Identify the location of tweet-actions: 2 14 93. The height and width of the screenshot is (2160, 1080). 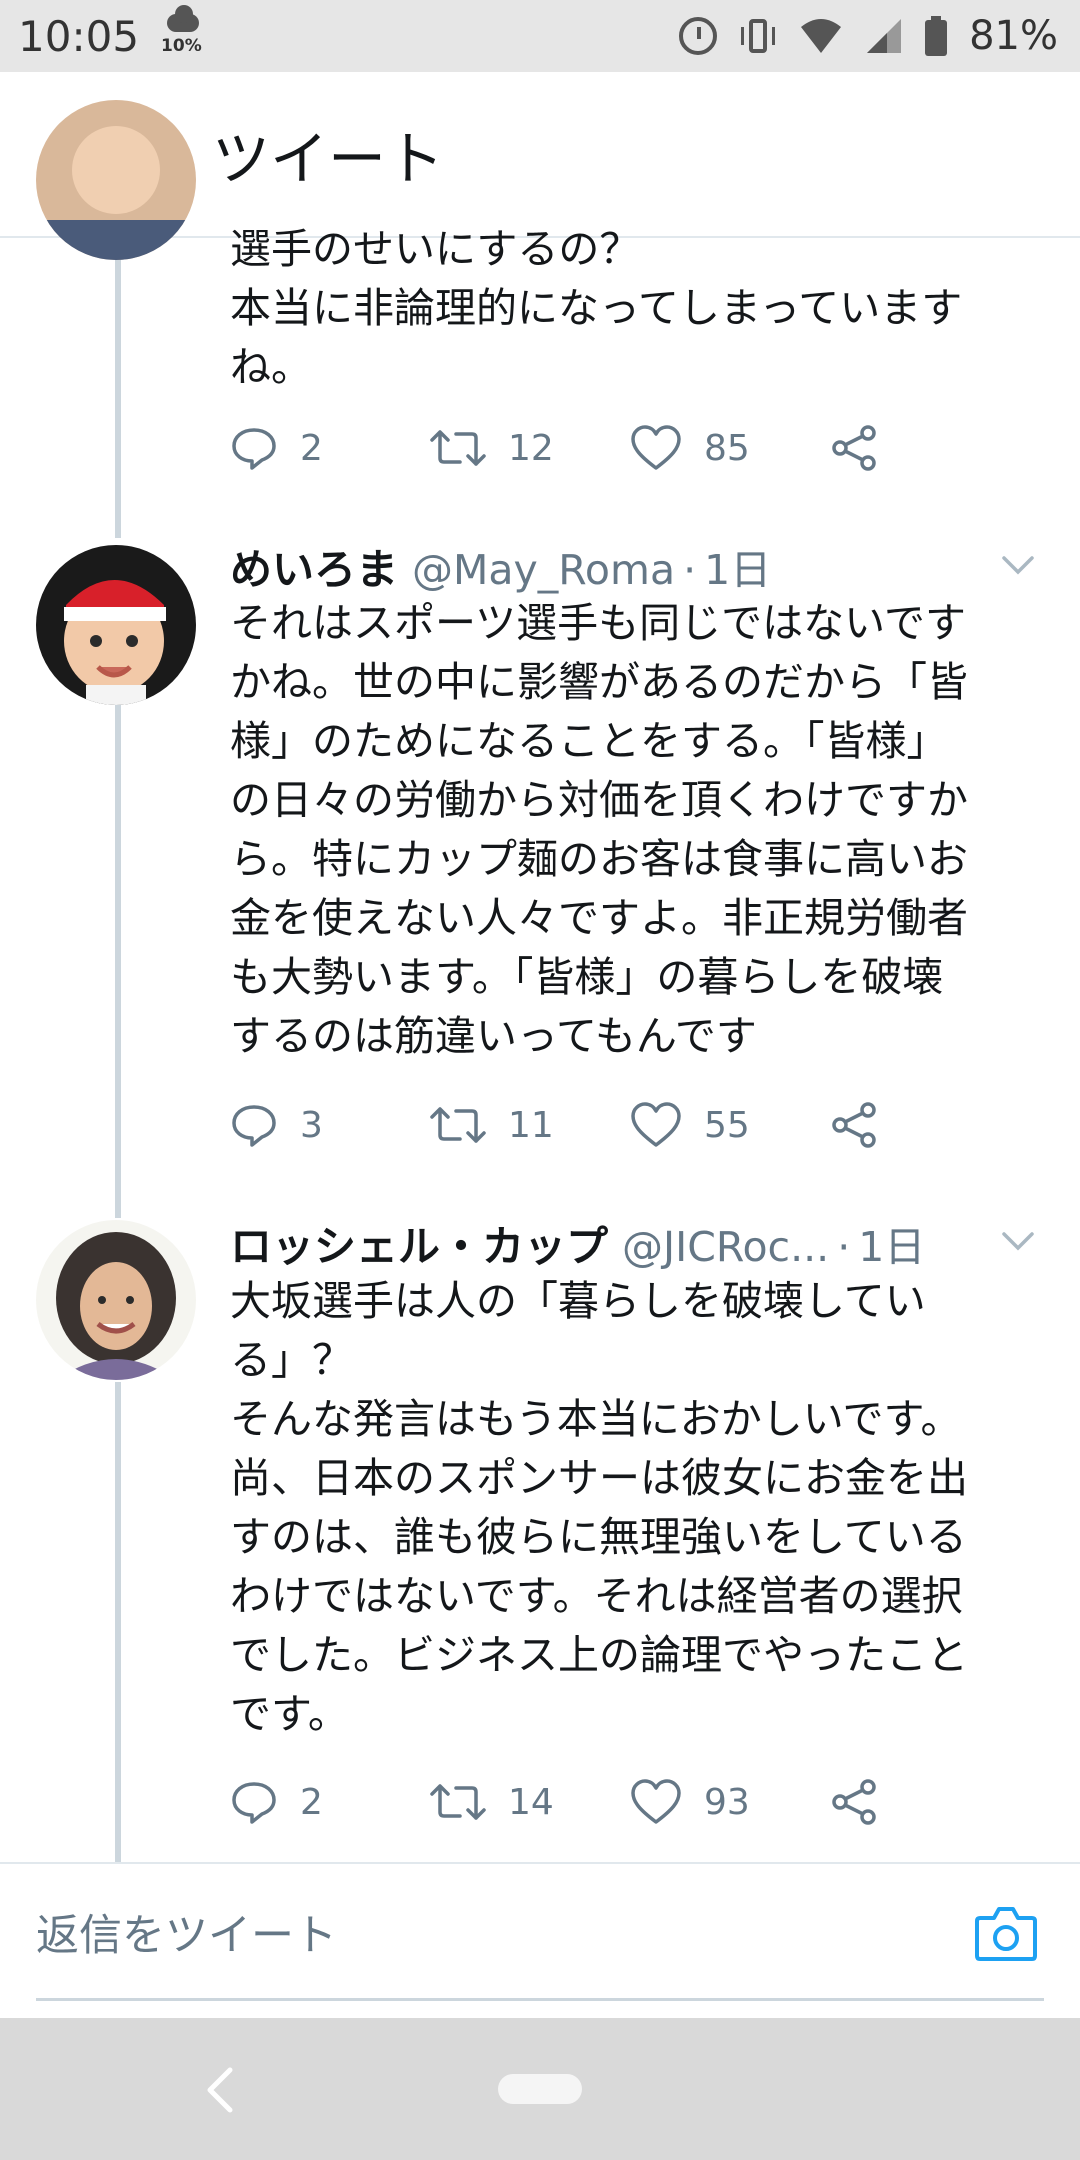
(630, 1802).